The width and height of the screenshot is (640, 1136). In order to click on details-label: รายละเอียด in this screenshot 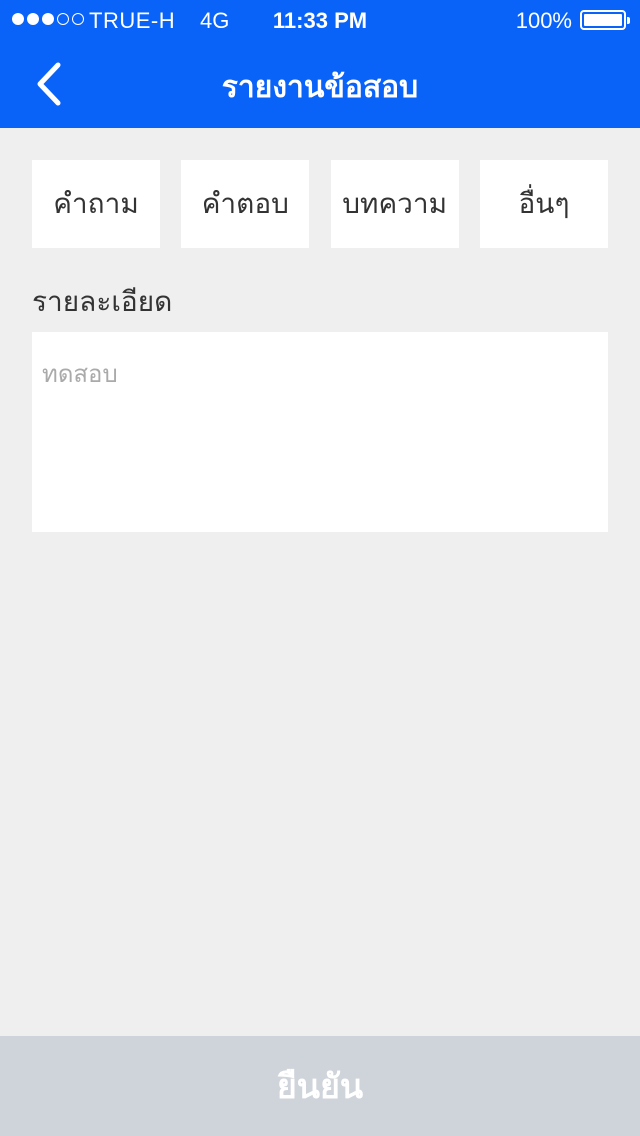, I will do `click(102, 301)`.